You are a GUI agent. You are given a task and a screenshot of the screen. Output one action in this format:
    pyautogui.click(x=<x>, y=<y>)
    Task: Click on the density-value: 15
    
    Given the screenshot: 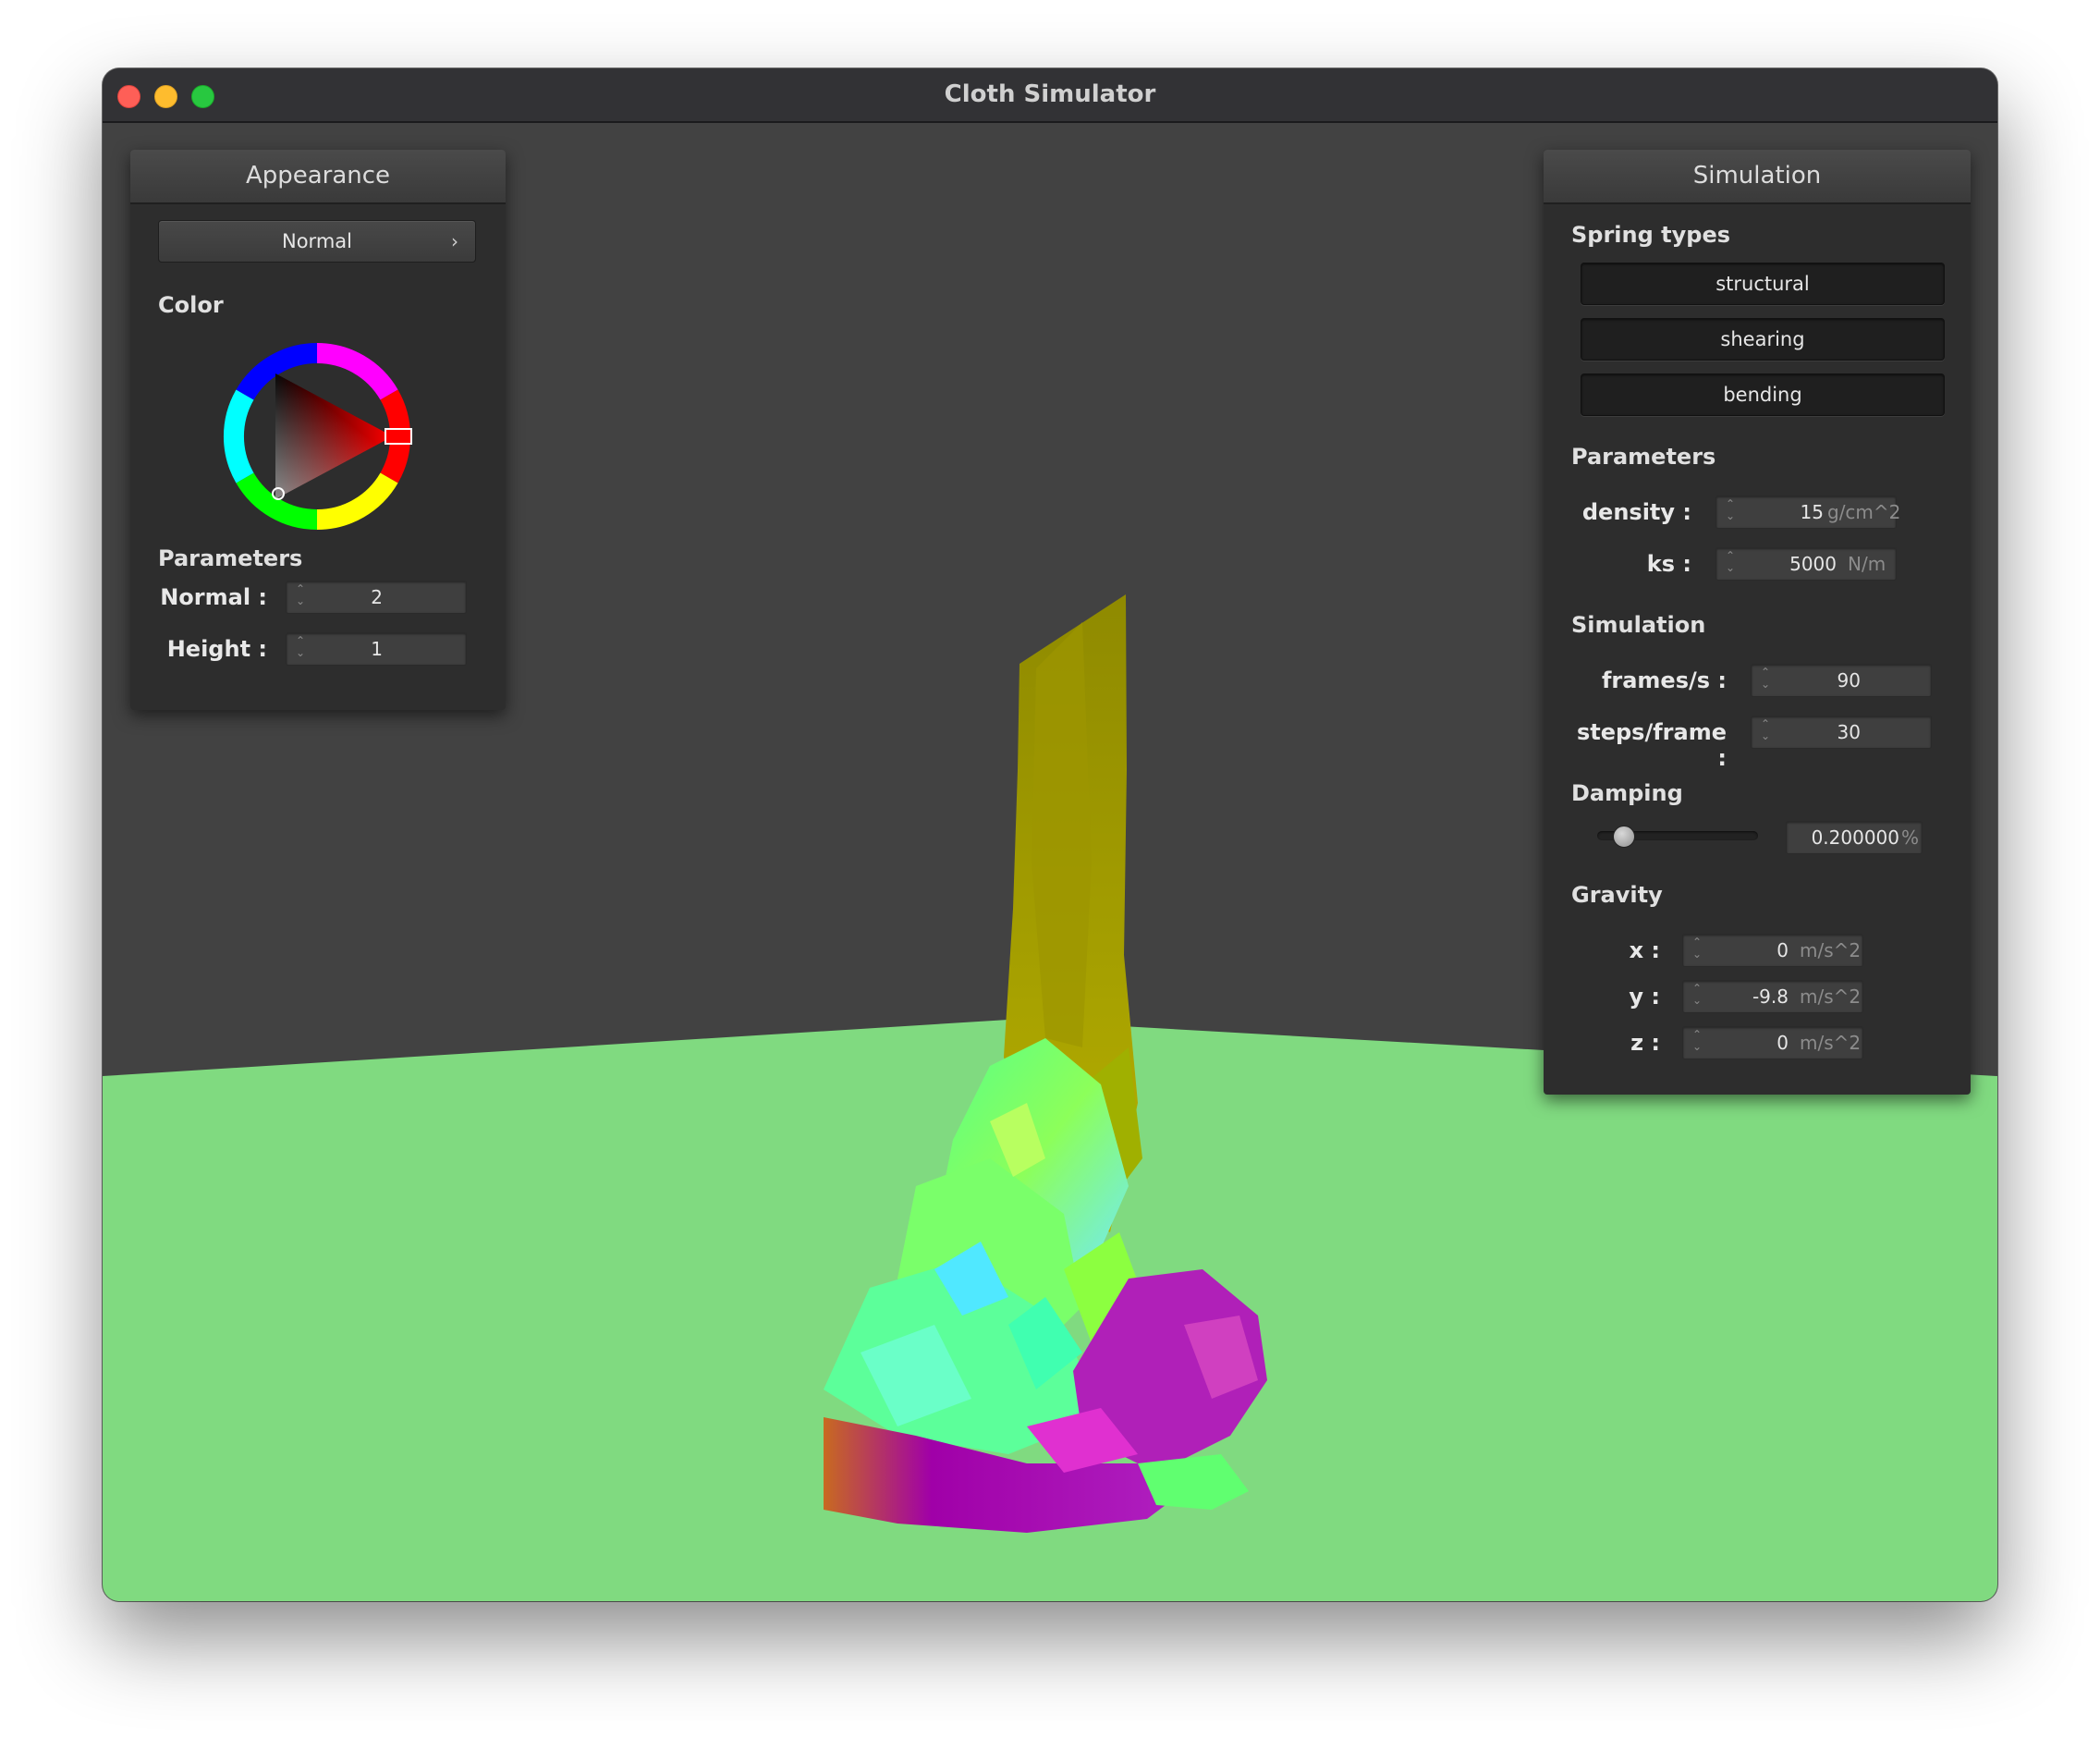 What is the action you would take?
    pyautogui.click(x=1812, y=512)
    